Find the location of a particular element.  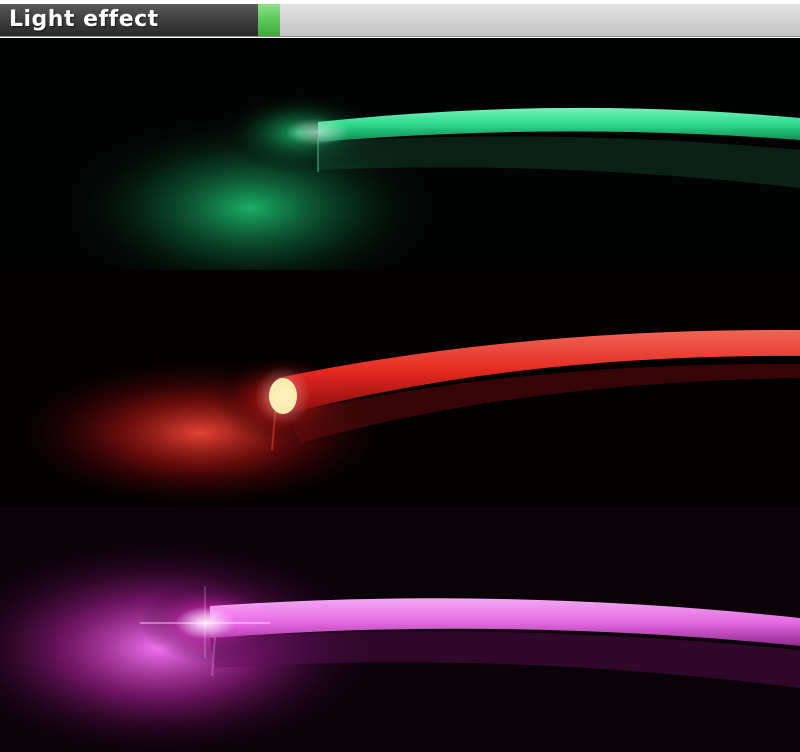

title-accent-block is located at coordinates (269, 20).